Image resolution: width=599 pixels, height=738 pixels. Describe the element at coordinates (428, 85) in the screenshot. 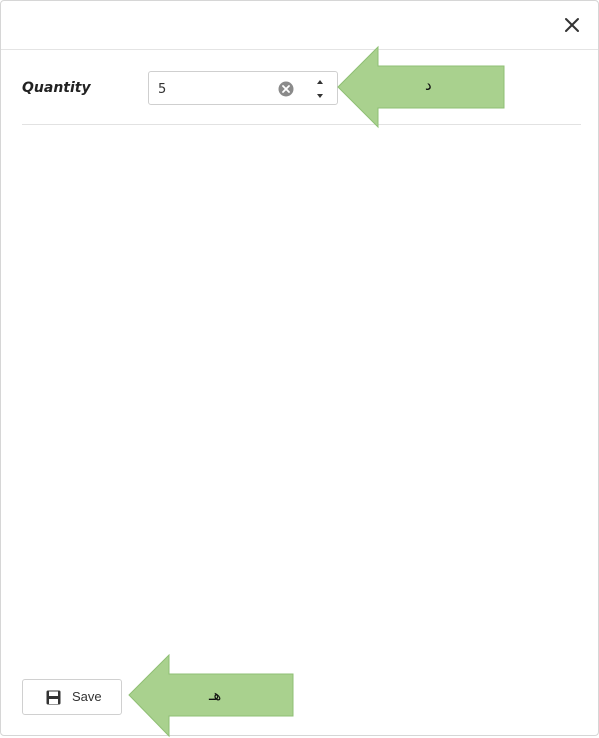

I see `annotation-arrow-top-label: د` at that location.